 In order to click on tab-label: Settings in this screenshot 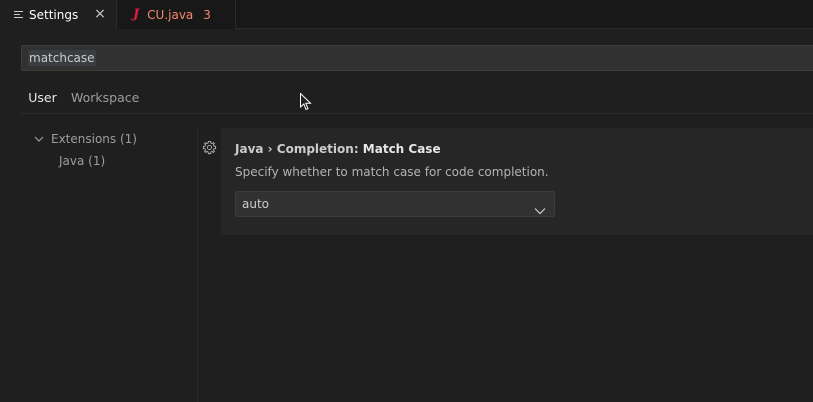, I will do `click(54, 14)`.